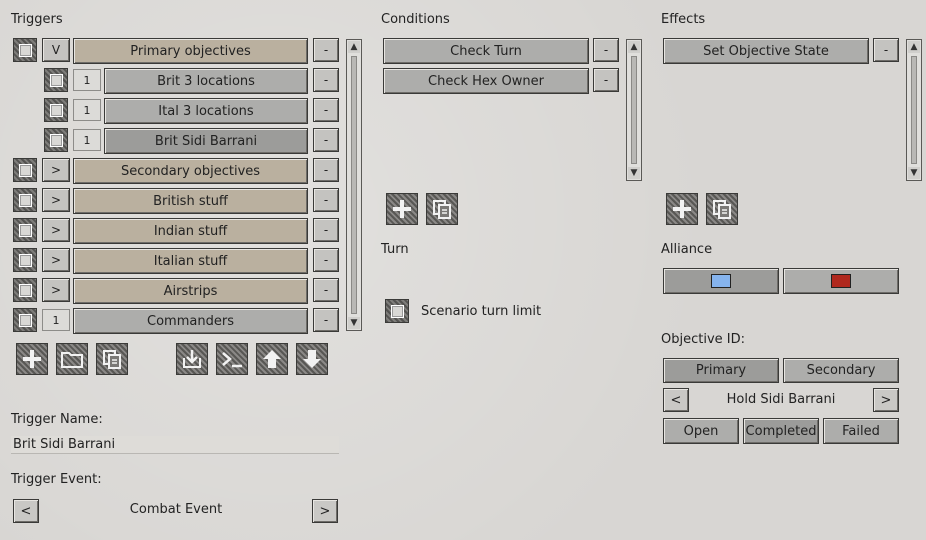 This screenshot has height=540, width=926. What do you see at coordinates (190, 171) in the screenshot?
I see `trigger-row-label: Secondary objectives` at bounding box center [190, 171].